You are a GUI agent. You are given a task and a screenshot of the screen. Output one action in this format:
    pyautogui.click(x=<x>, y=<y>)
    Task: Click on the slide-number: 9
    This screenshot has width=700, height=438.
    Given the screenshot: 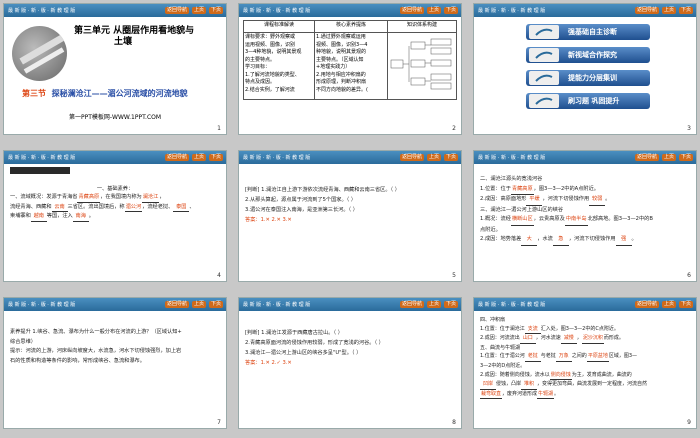 What is the action you would take?
    pyautogui.click(x=689, y=422)
    